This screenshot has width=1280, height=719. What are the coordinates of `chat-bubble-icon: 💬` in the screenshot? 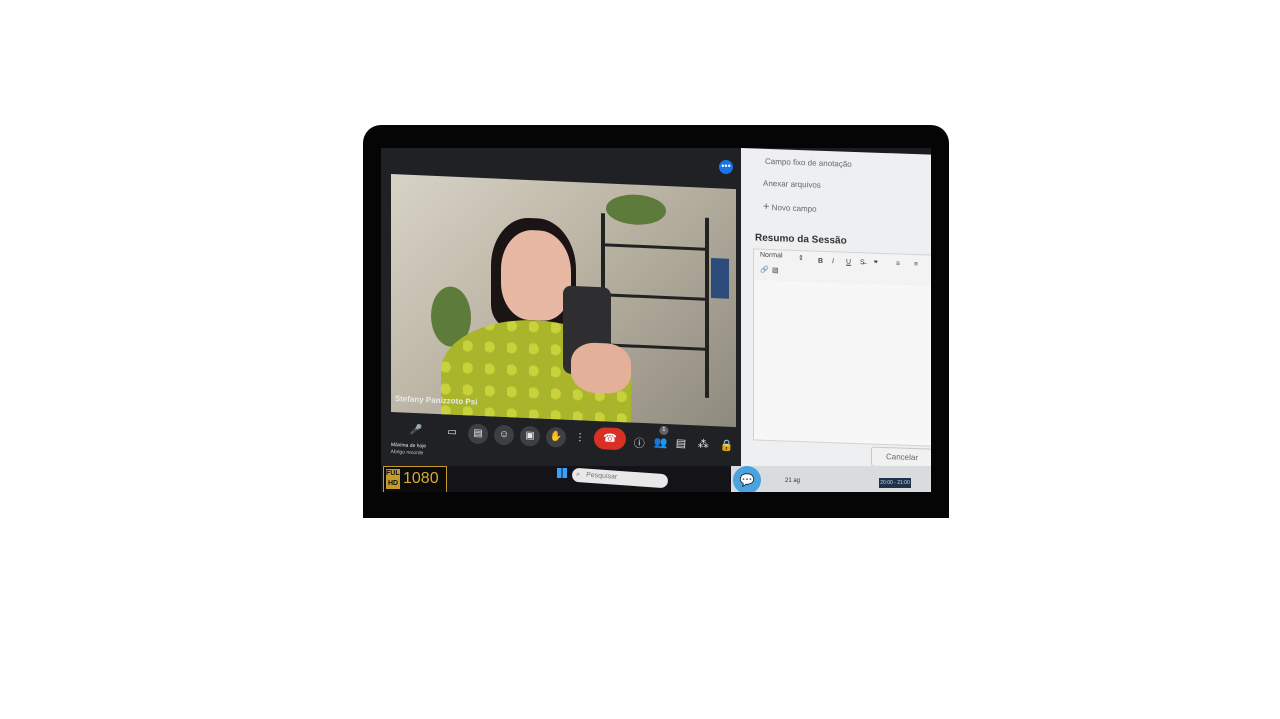 It's located at (747, 479).